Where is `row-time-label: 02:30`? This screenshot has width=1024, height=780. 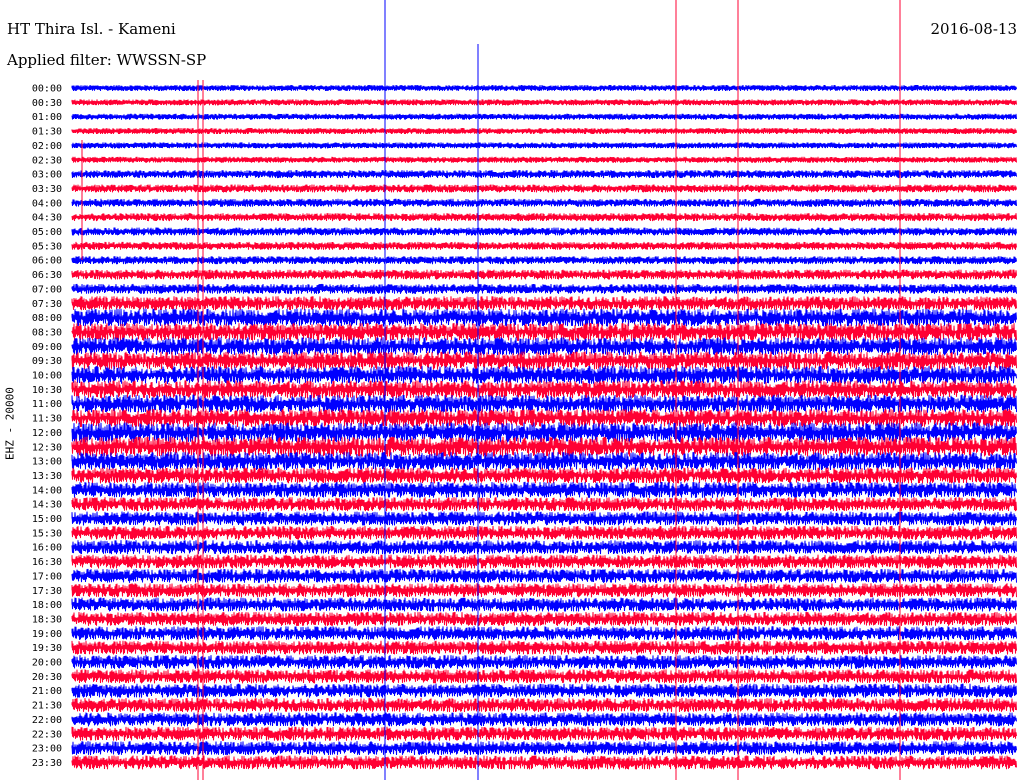 row-time-label: 02:30 is located at coordinates (47, 160).